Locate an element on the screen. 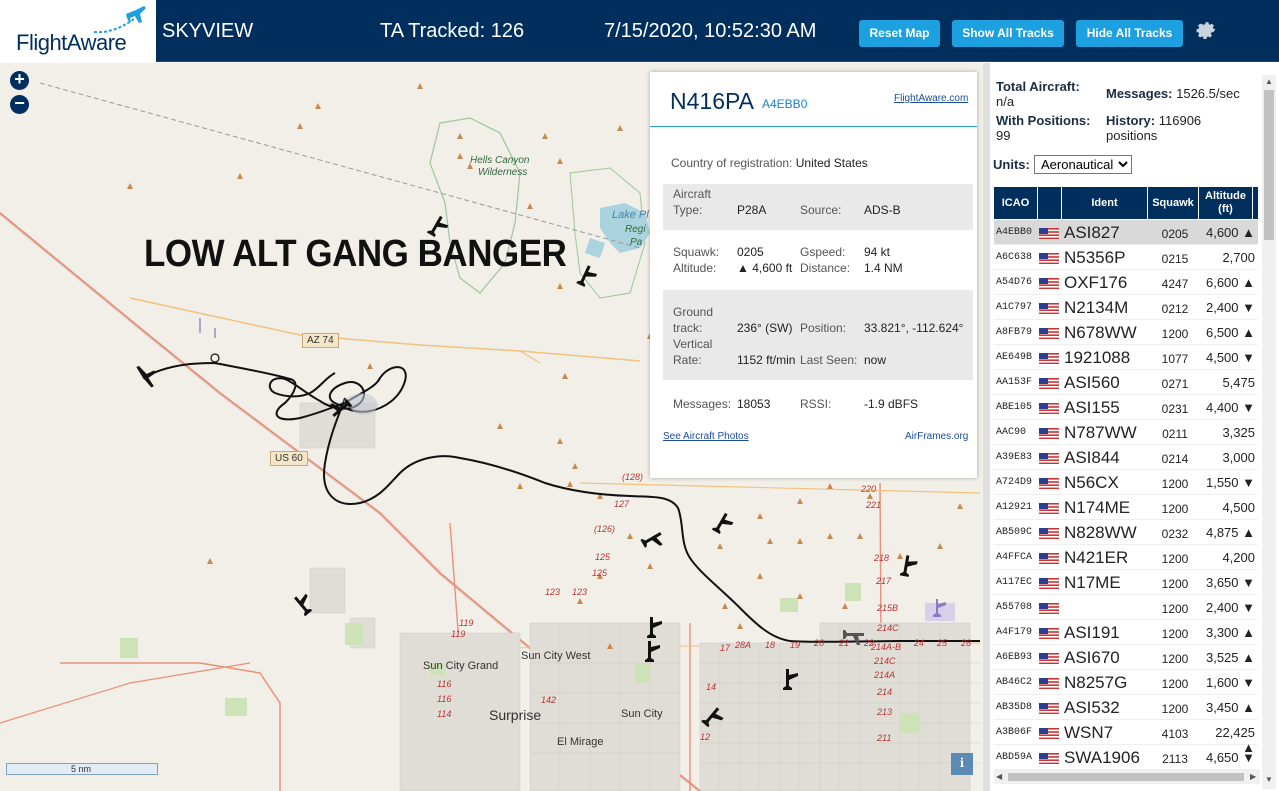 This screenshot has height=791, width=1279. row-altitude: 5,475 is located at coordinates (1238, 382).